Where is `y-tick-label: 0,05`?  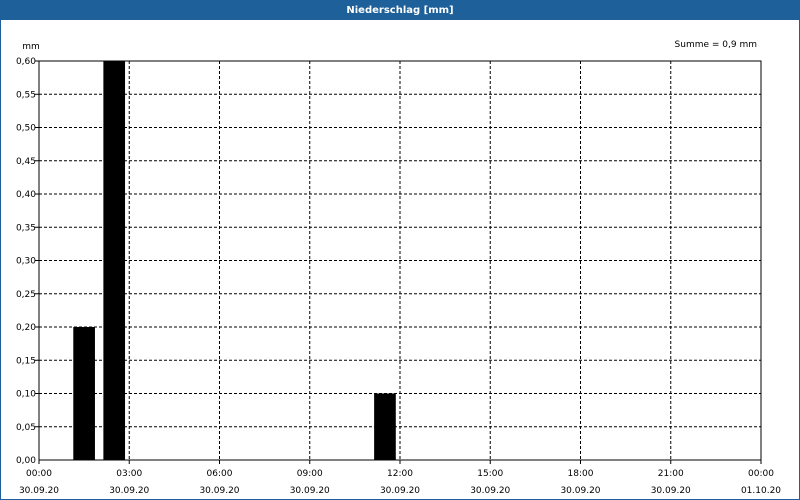 y-tick-label: 0,05 is located at coordinates (26, 428).